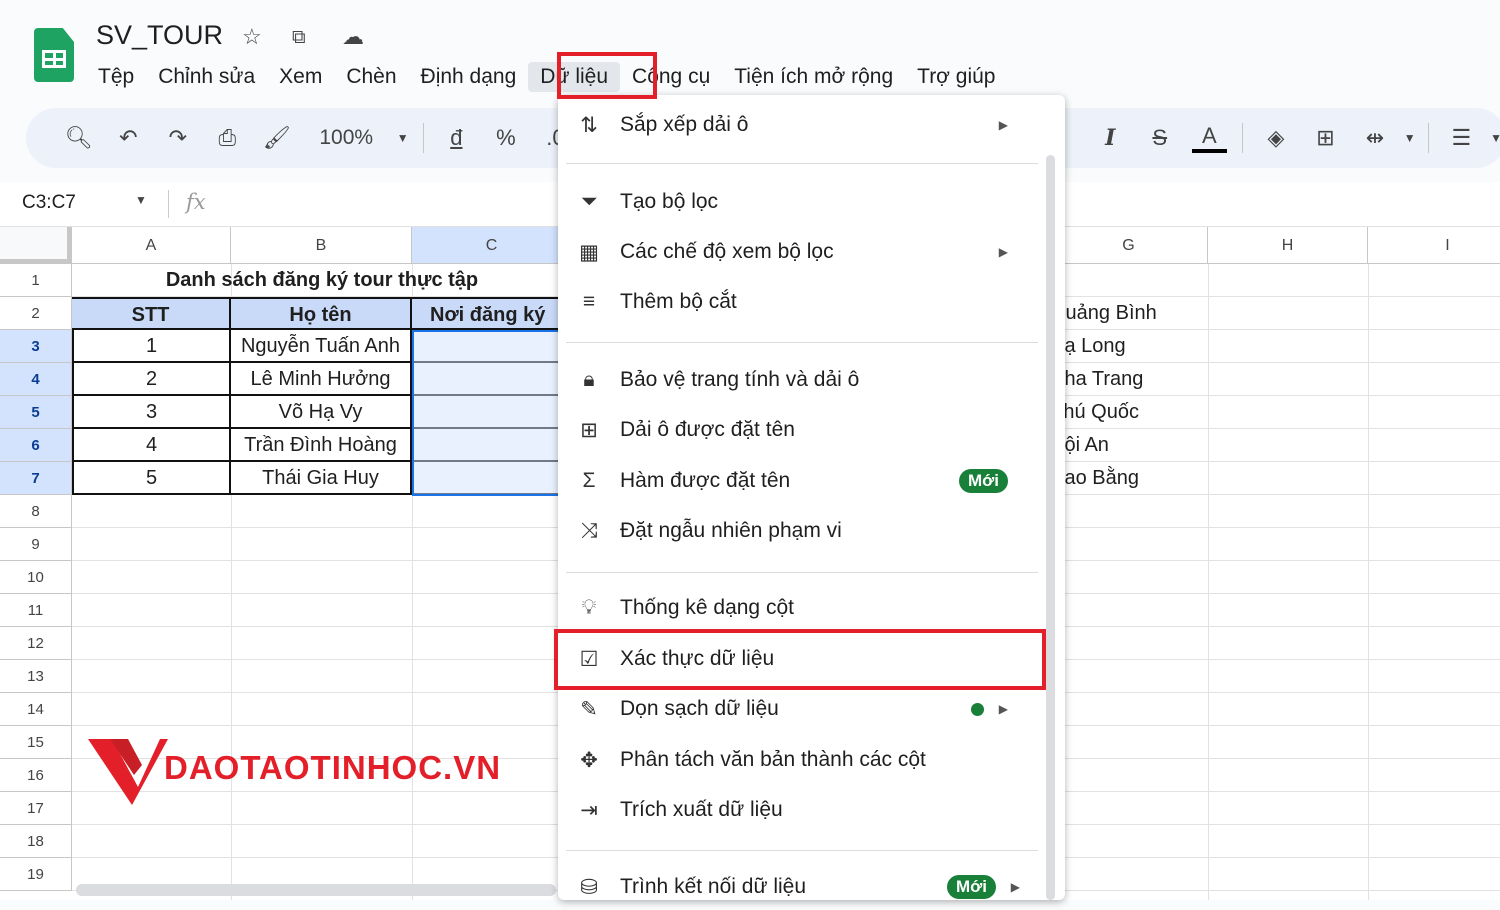 This screenshot has width=1500, height=910. What do you see at coordinates (36, 379) in the screenshot?
I see `row-header: 4` at bounding box center [36, 379].